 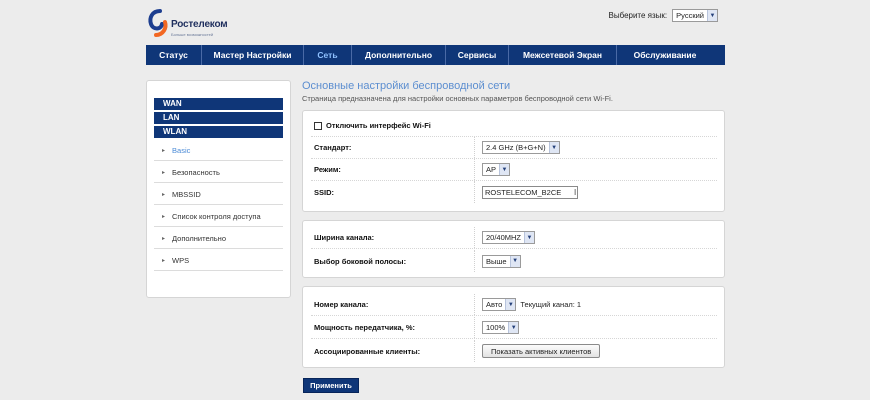 I want to click on standard-select-value: 2.4 GHz (B+G+N), so click(x=516, y=147).